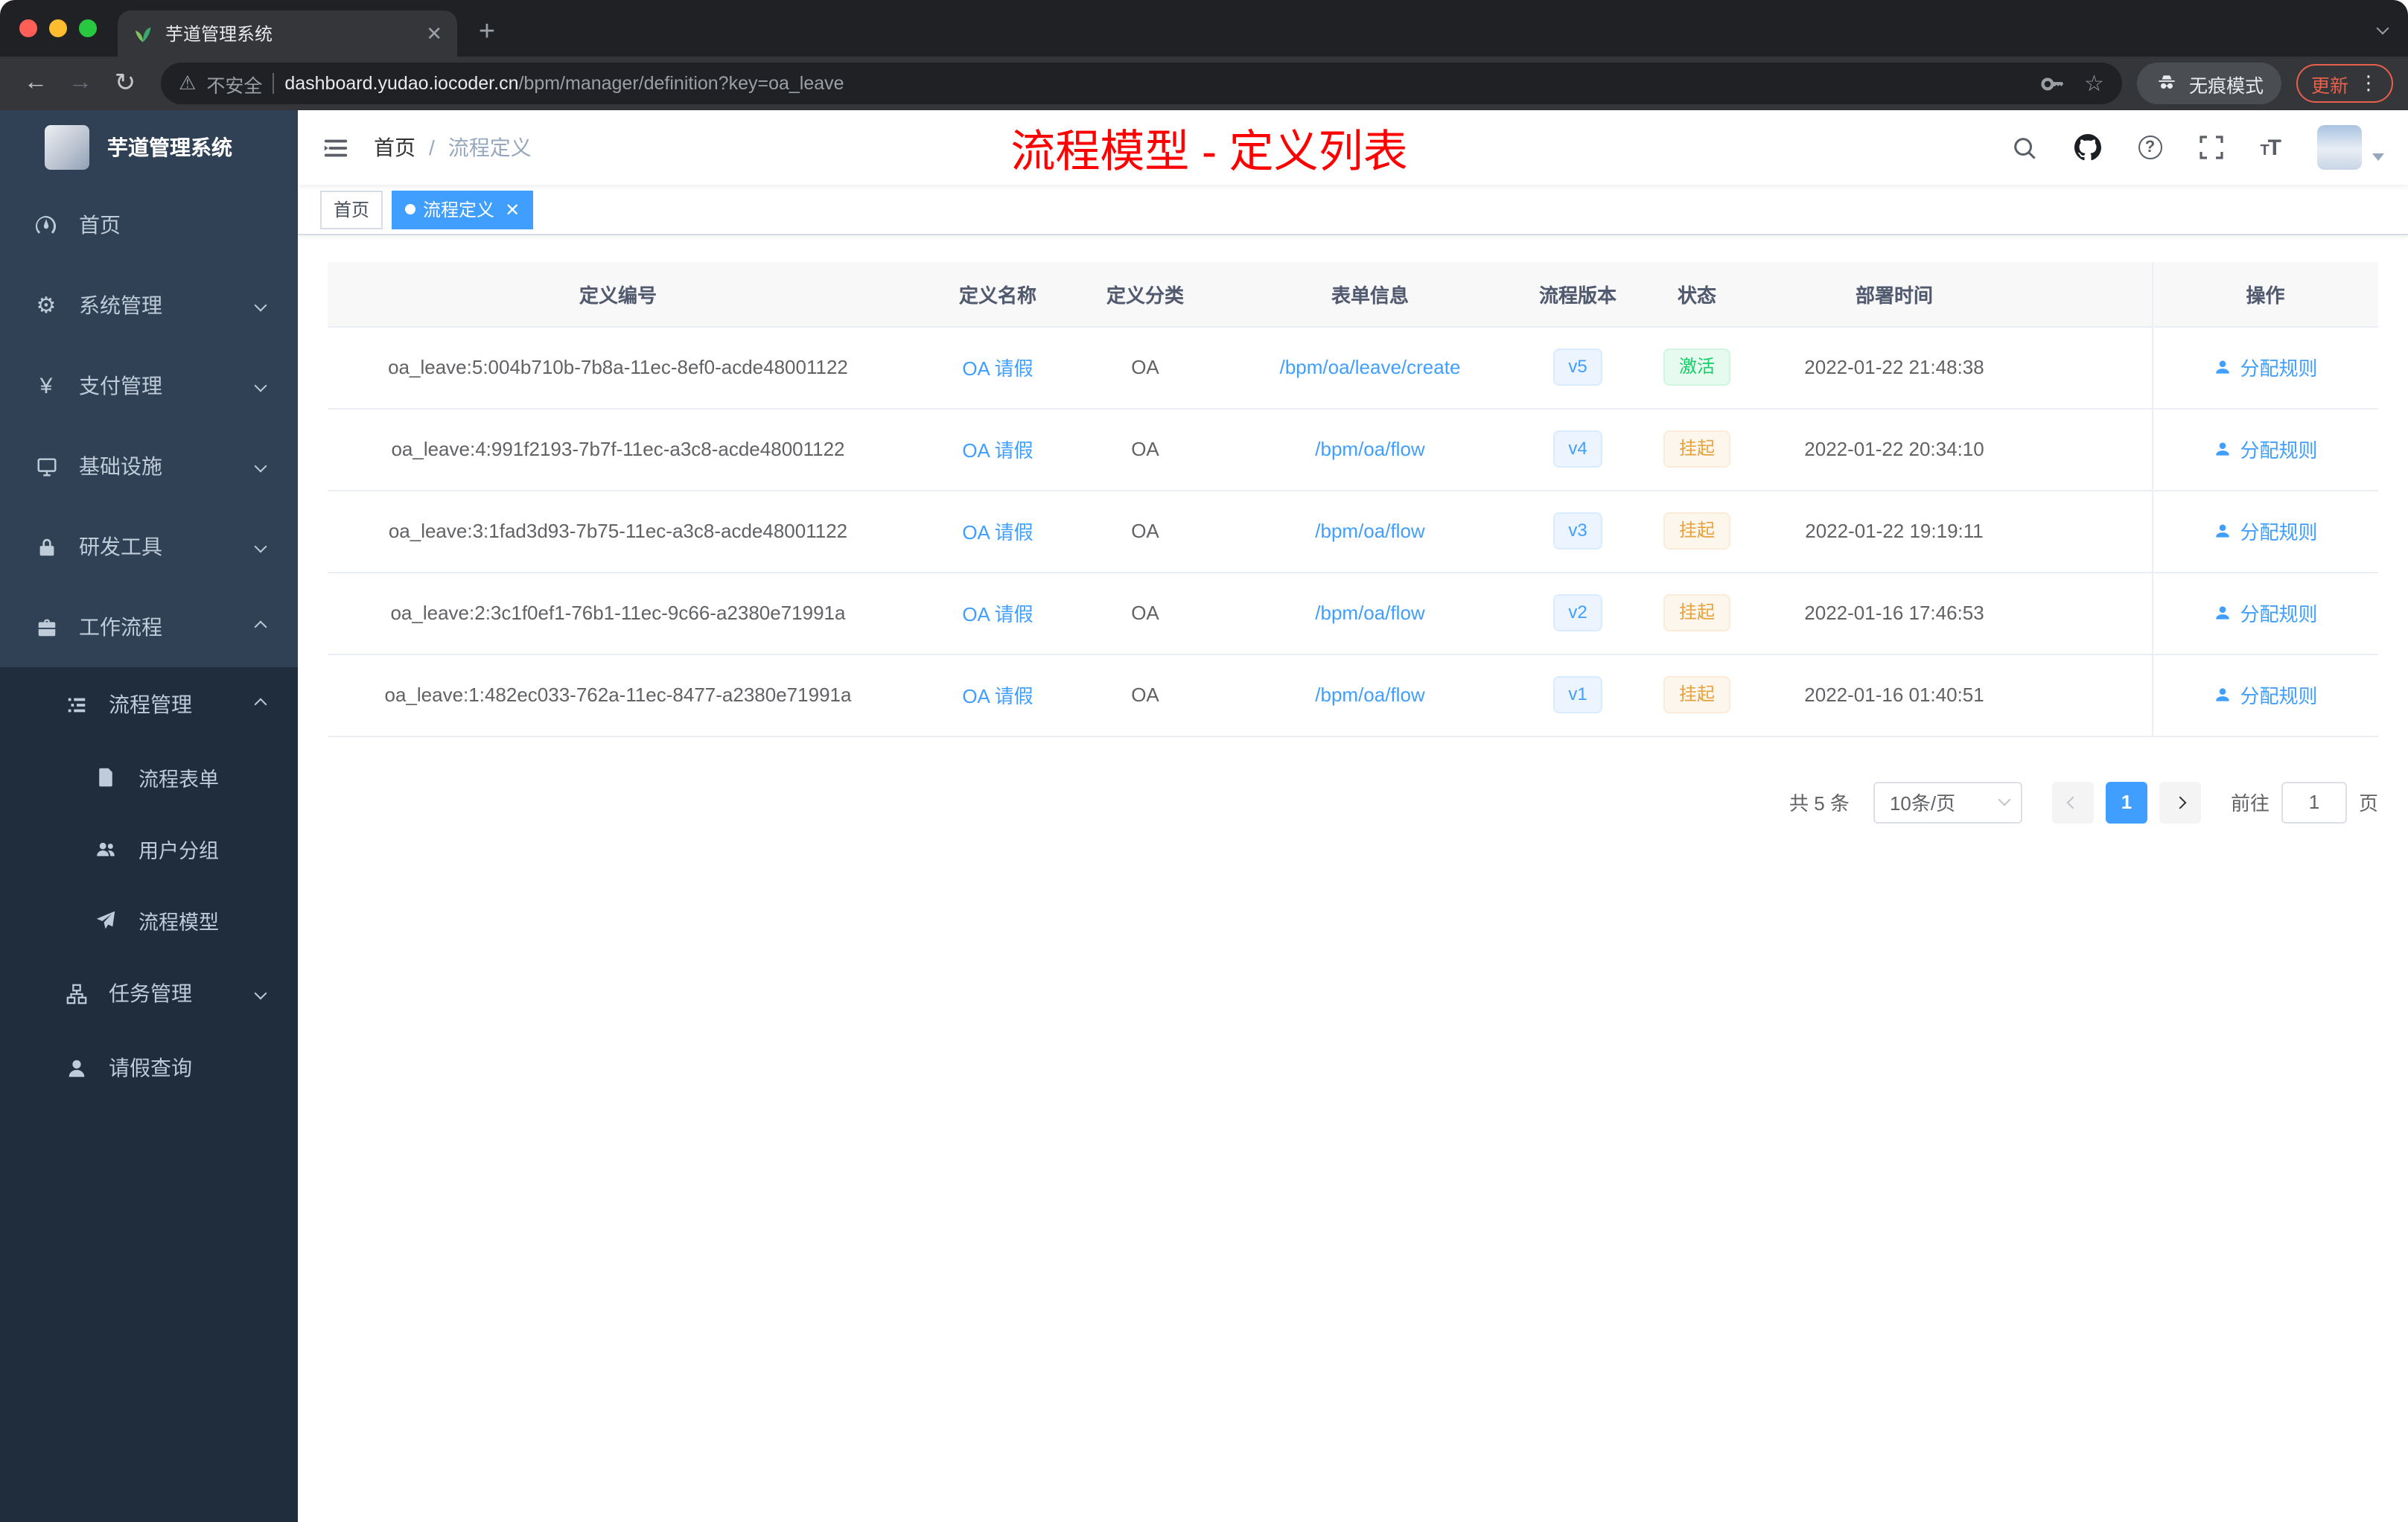  Describe the element at coordinates (2382, 28) in the screenshot. I see `tab-search-chevron-icon` at that location.